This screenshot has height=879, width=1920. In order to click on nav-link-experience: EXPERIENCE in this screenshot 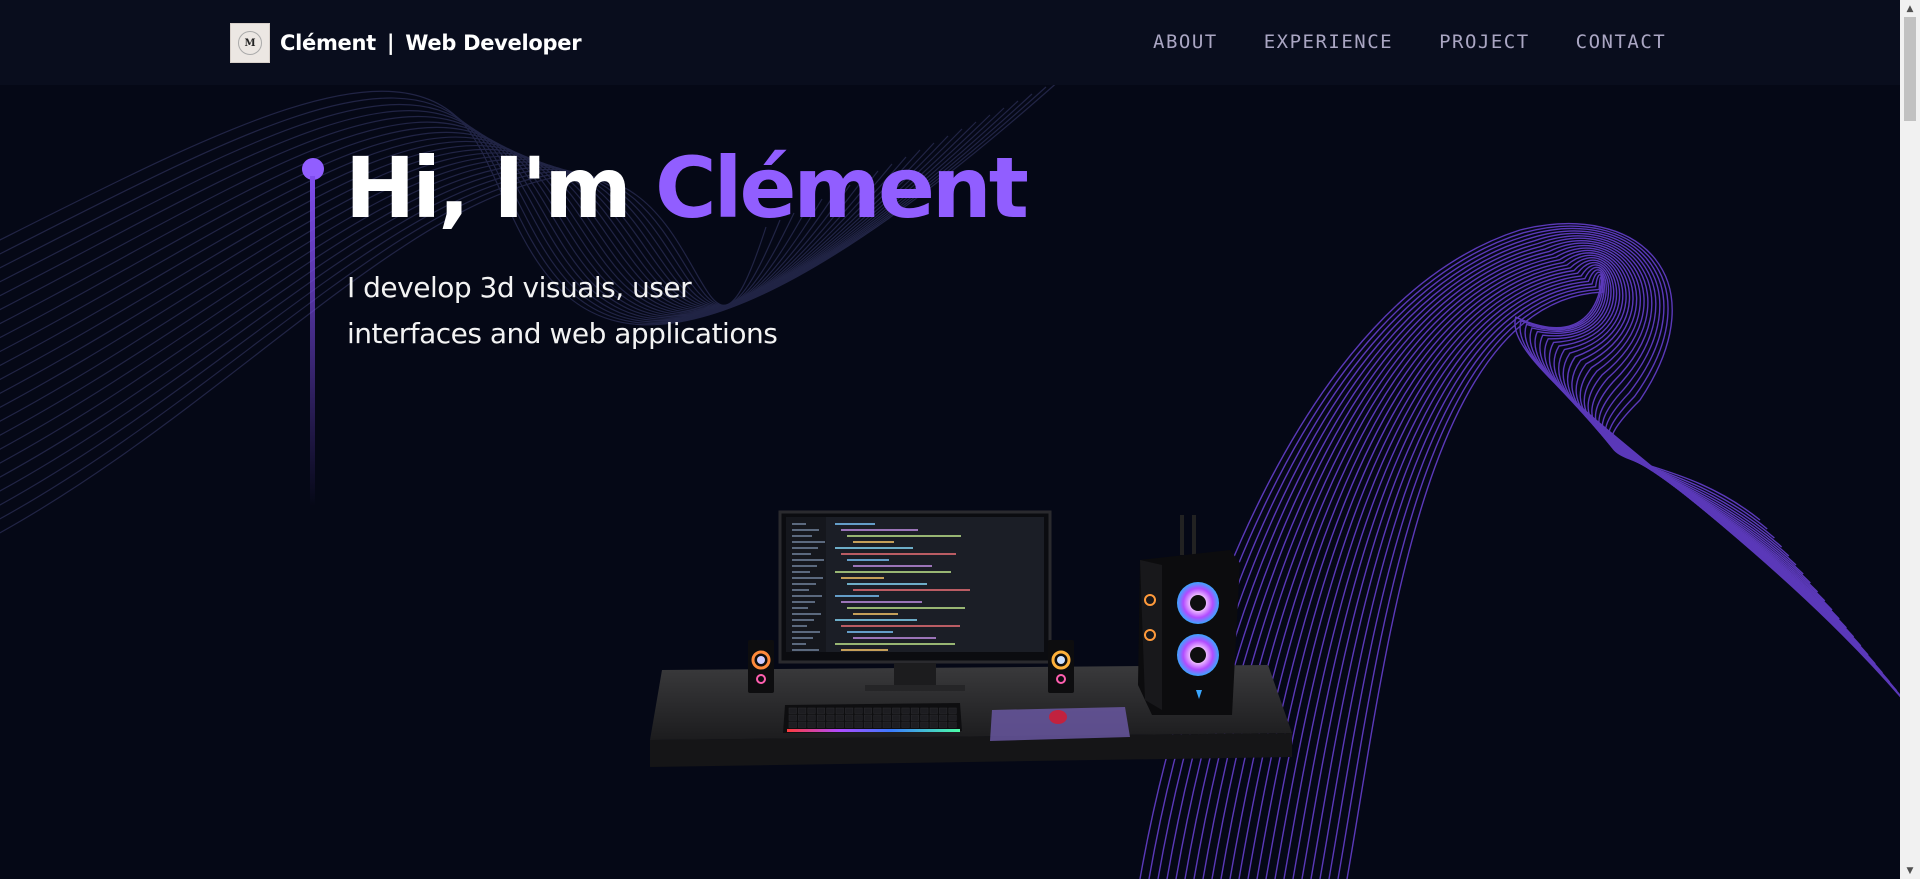, I will do `click(1328, 42)`.